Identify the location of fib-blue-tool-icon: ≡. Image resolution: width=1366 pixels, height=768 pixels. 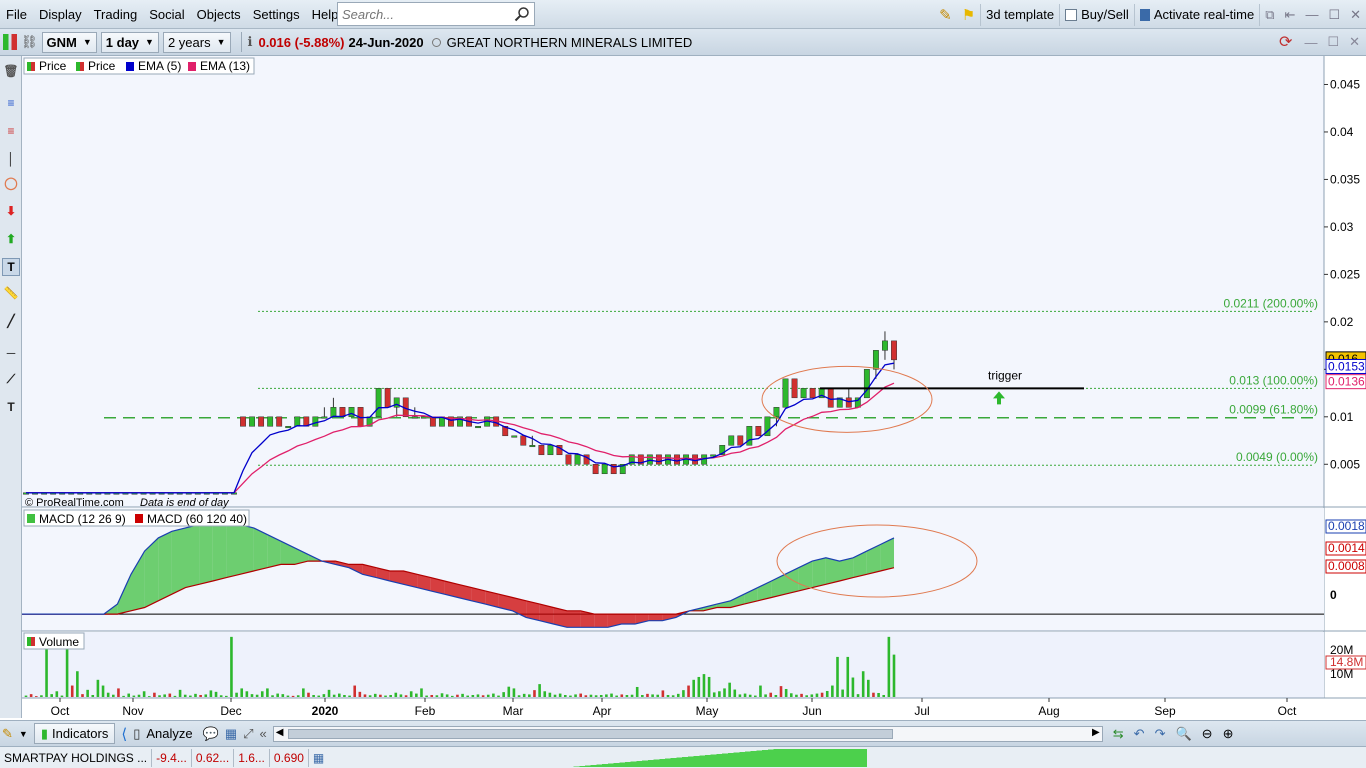
(11, 103).